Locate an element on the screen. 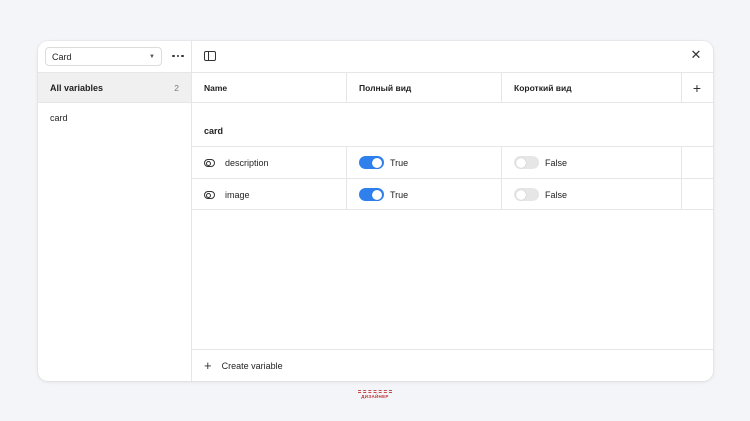 Image resolution: width=750 pixels, height=421 pixels. variable-name-cell: description is located at coordinates (269, 162).